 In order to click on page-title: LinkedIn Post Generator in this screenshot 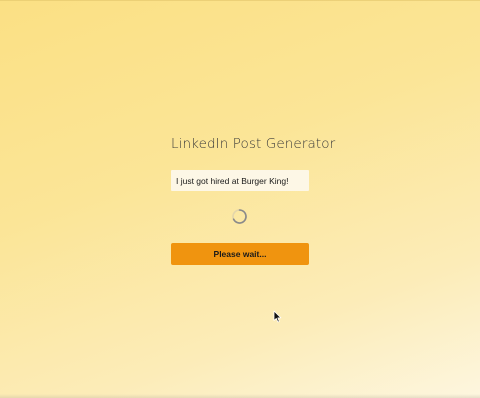, I will do `click(253, 144)`.